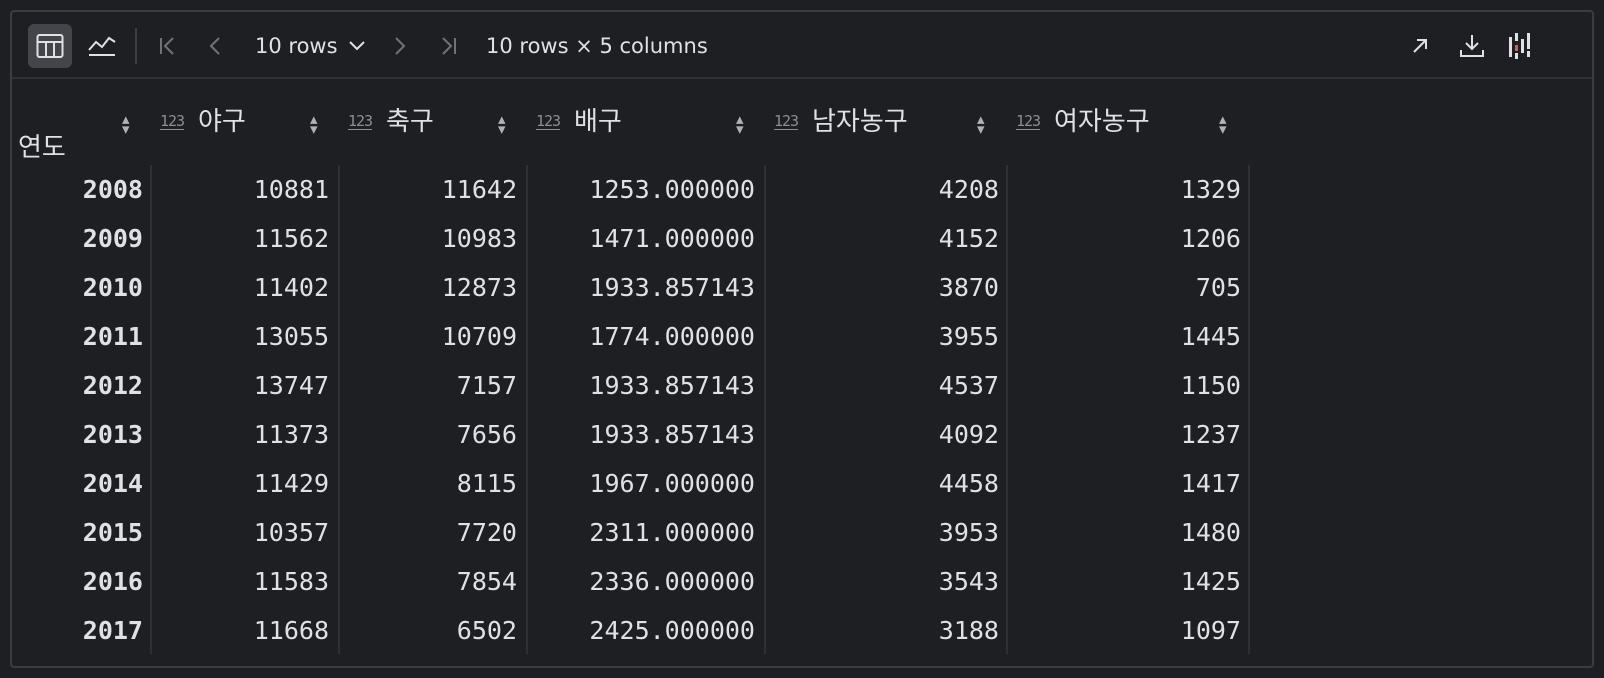 The height and width of the screenshot is (678, 1604). I want to click on last-page-button, so click(448, 46).